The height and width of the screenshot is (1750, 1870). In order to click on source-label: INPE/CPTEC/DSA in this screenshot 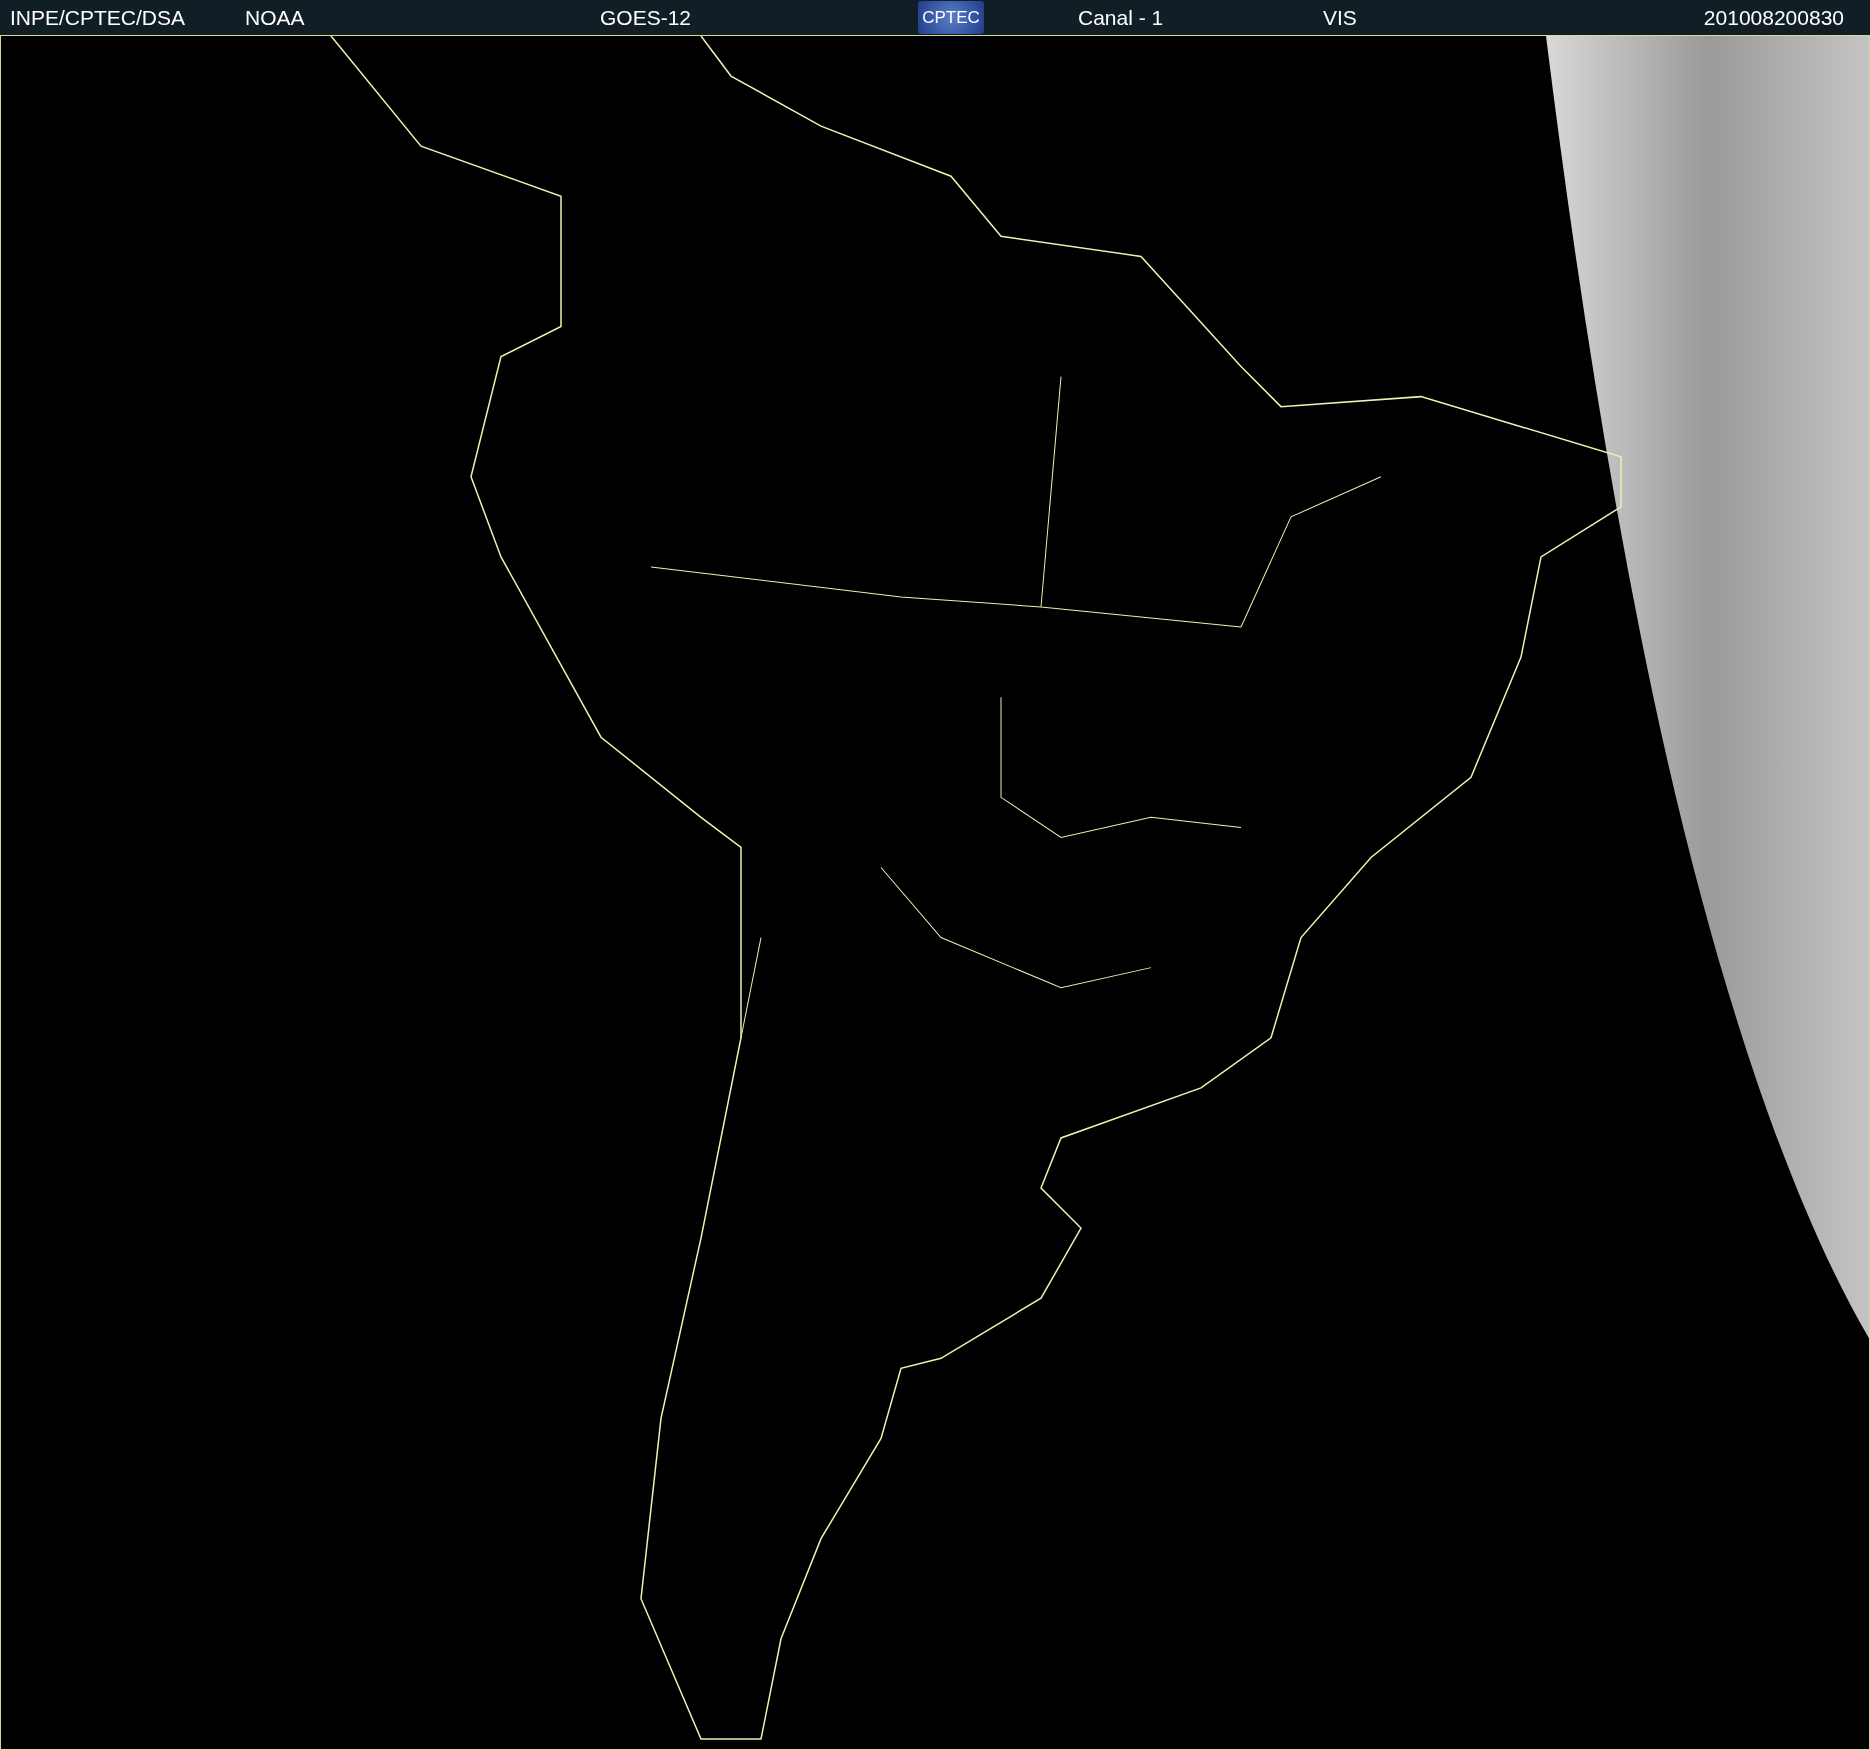, I will do `click(98, 17)`.